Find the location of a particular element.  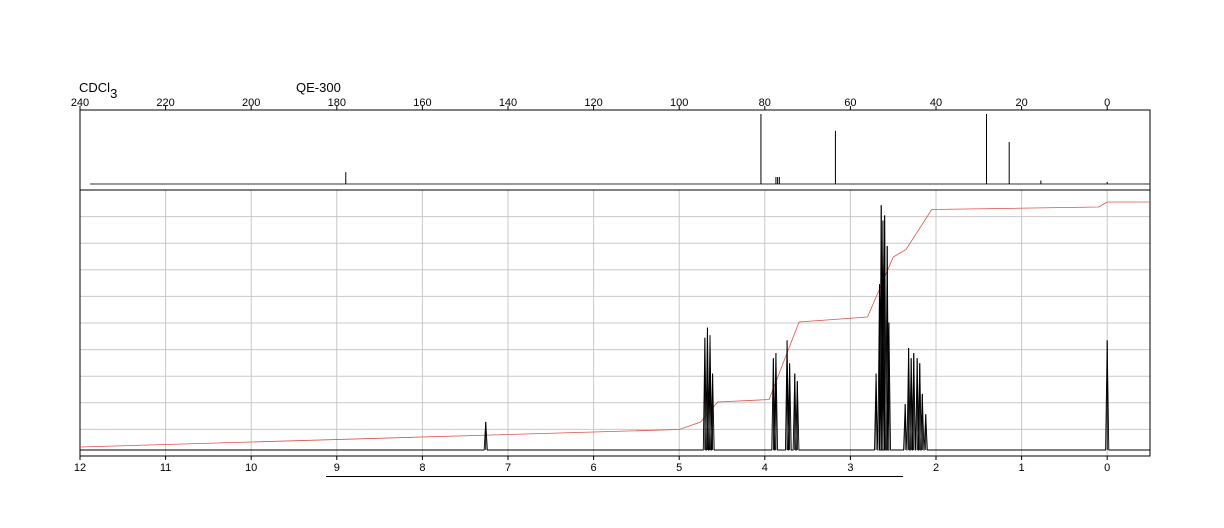

solvent-subscript: 3 is located at coordinates (113, 93).